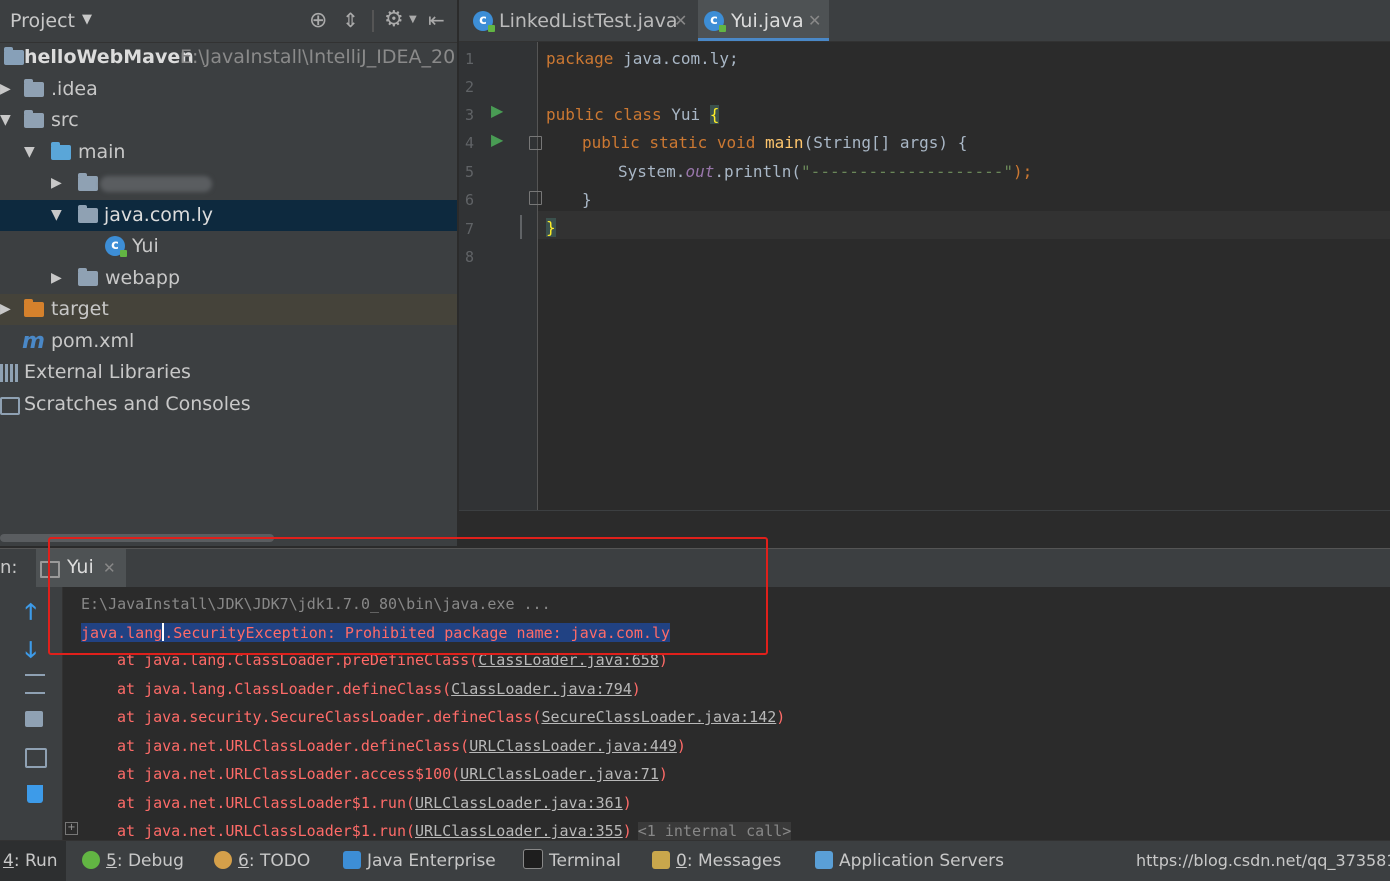  I want to click on code-function: main, so click(779, 142).